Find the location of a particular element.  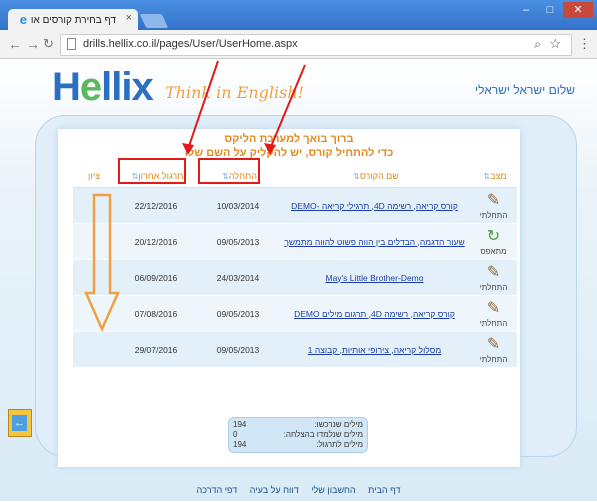

minimize-icon: – is located at coordinates (526, 10).